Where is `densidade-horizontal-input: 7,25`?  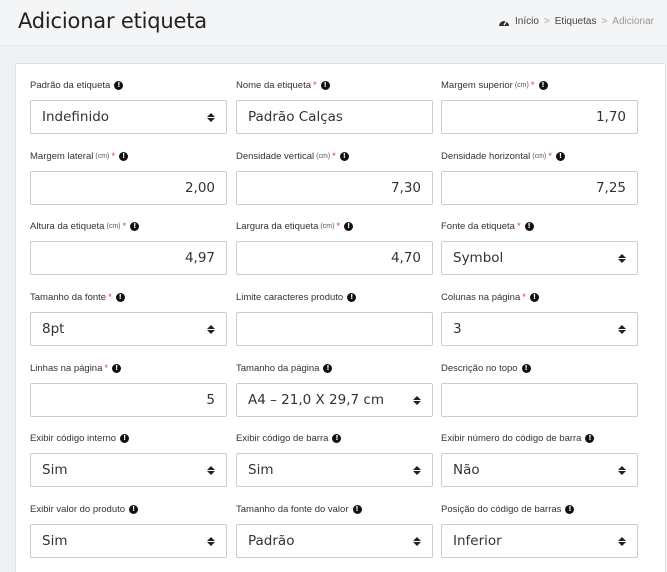 densidade-horizontal-input: 7,25 is located at coordinates (539, 188).